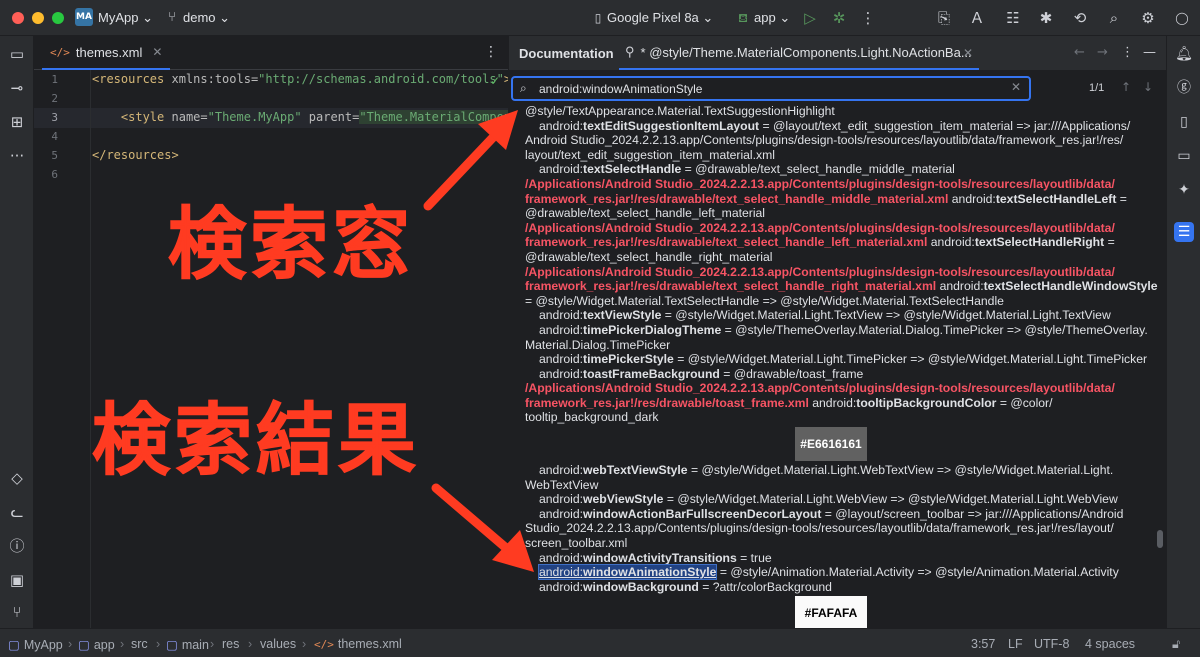  What do you see at coordinates (1013, 18) in the screenshot?
I see `layout-inspector-icon: ☷` at bounding box center [1013, 18].